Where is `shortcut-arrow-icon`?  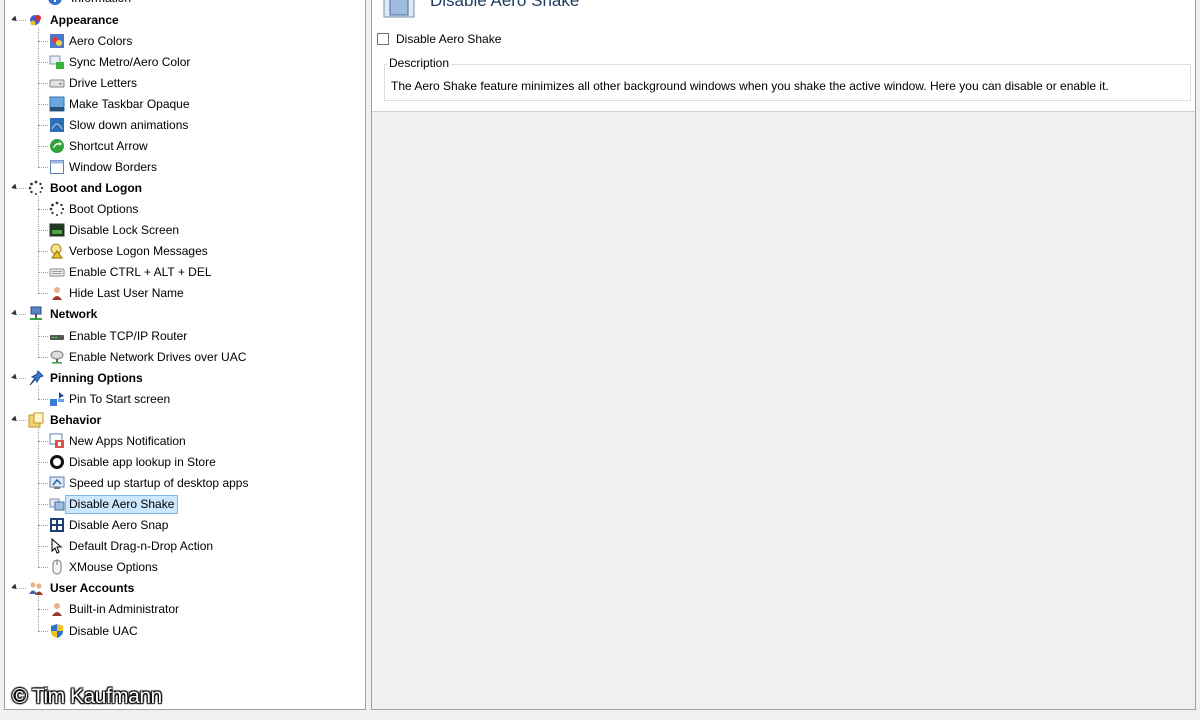 shortcut-arrow-icon is located at coordinates (57, 146).